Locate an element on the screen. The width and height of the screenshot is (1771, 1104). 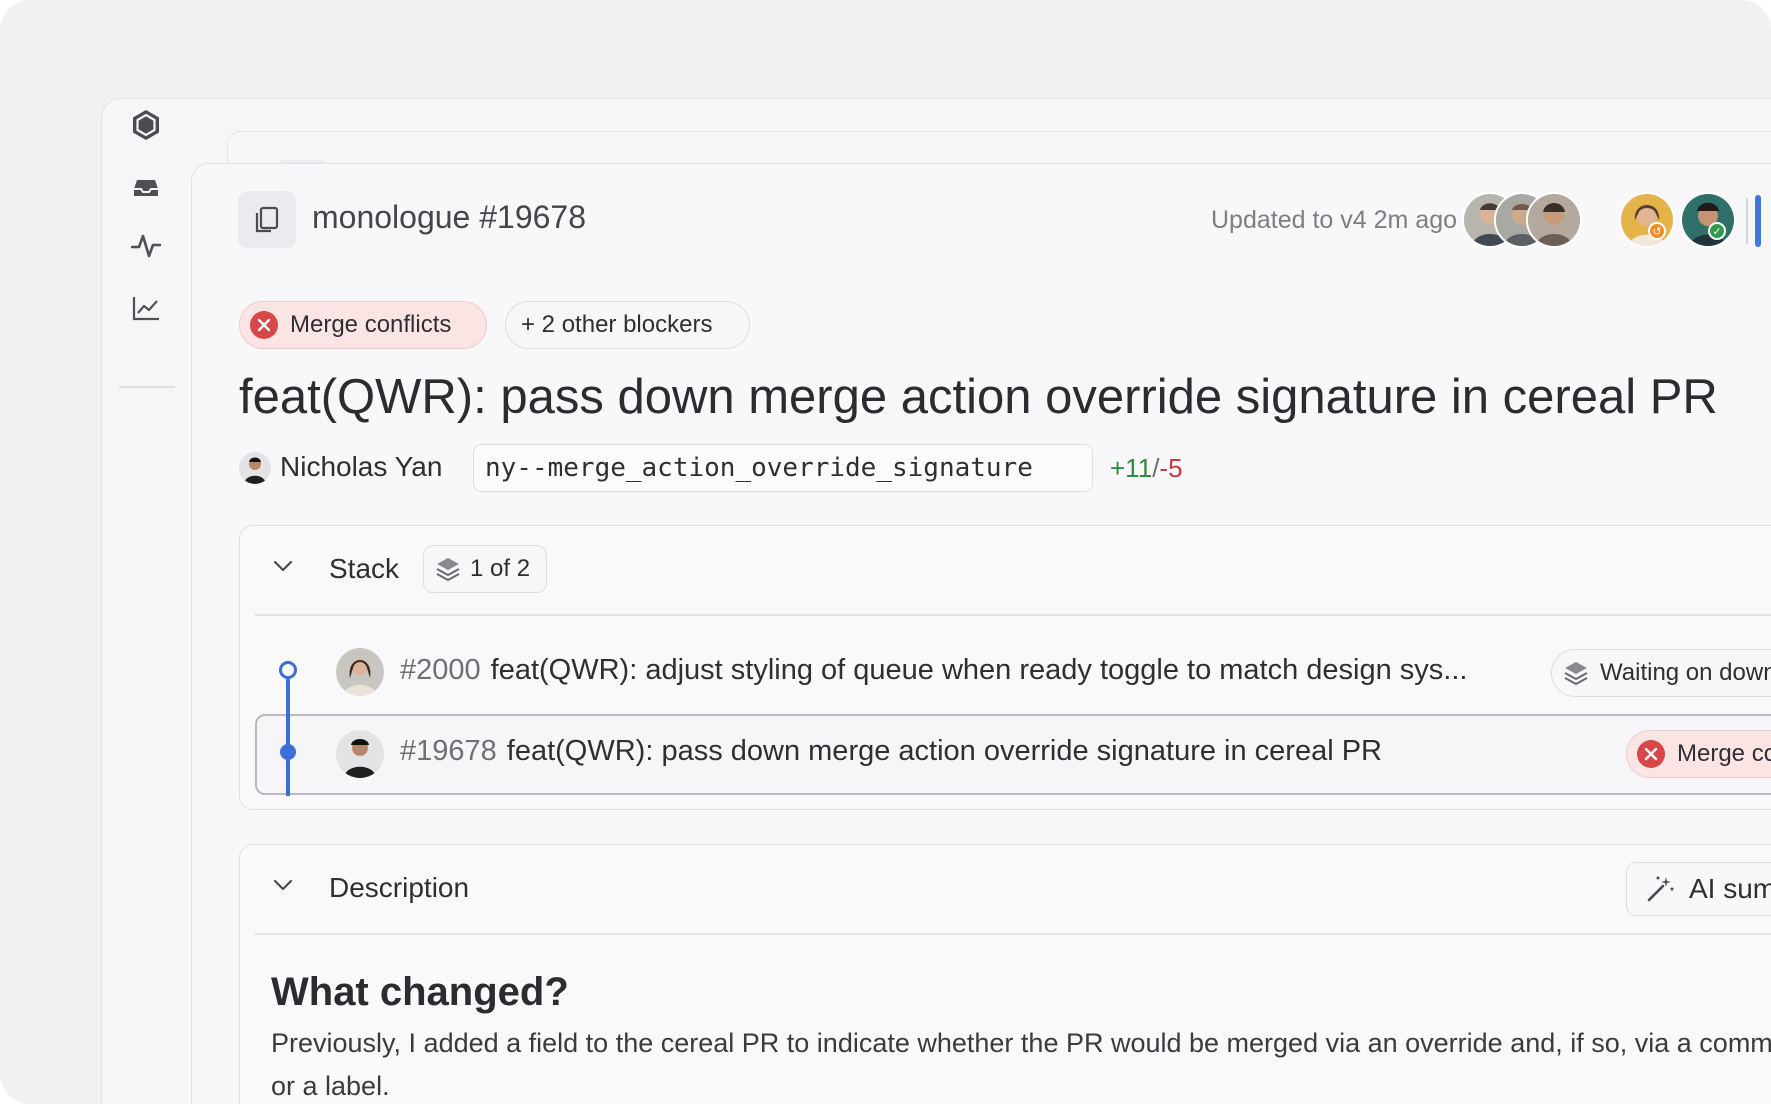
repo-pr-title: monologue #19678 is located at coordinates (449, 217).